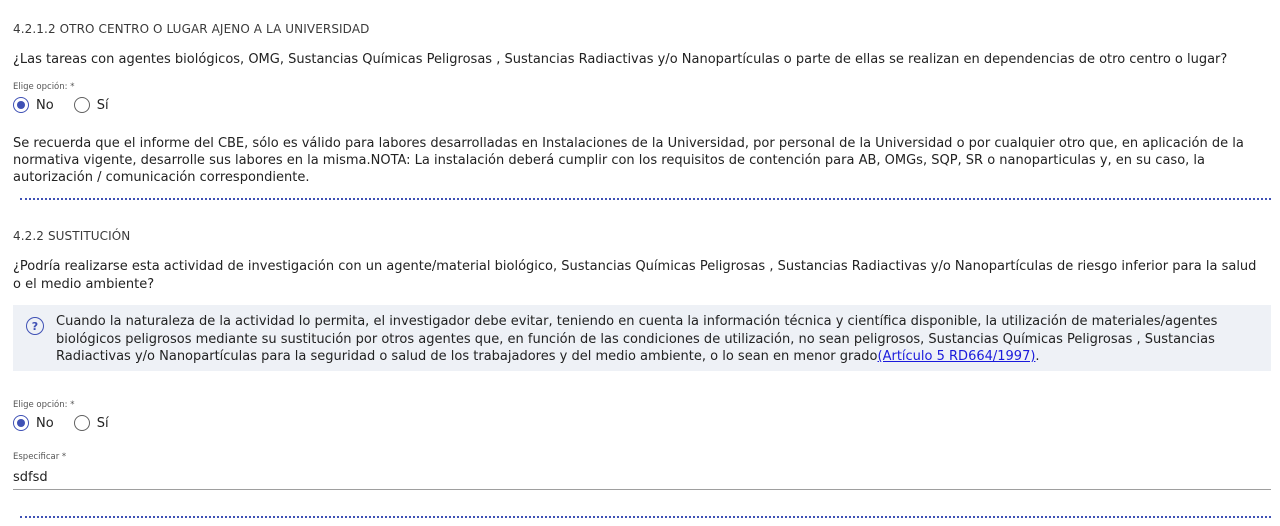 Image resolution: width=1280 pixels, height=526 pixels. What do you see at coordinates (642, 477) in the screenshot?
I see `specify-input` at bounding box center [642, 477].